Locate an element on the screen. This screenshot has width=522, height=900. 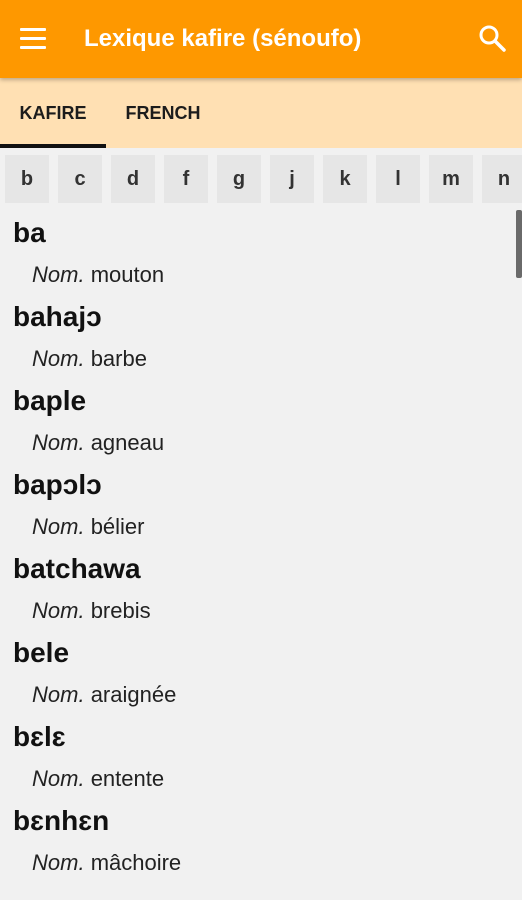
letter-button: l is located at coordinates (398, 179).